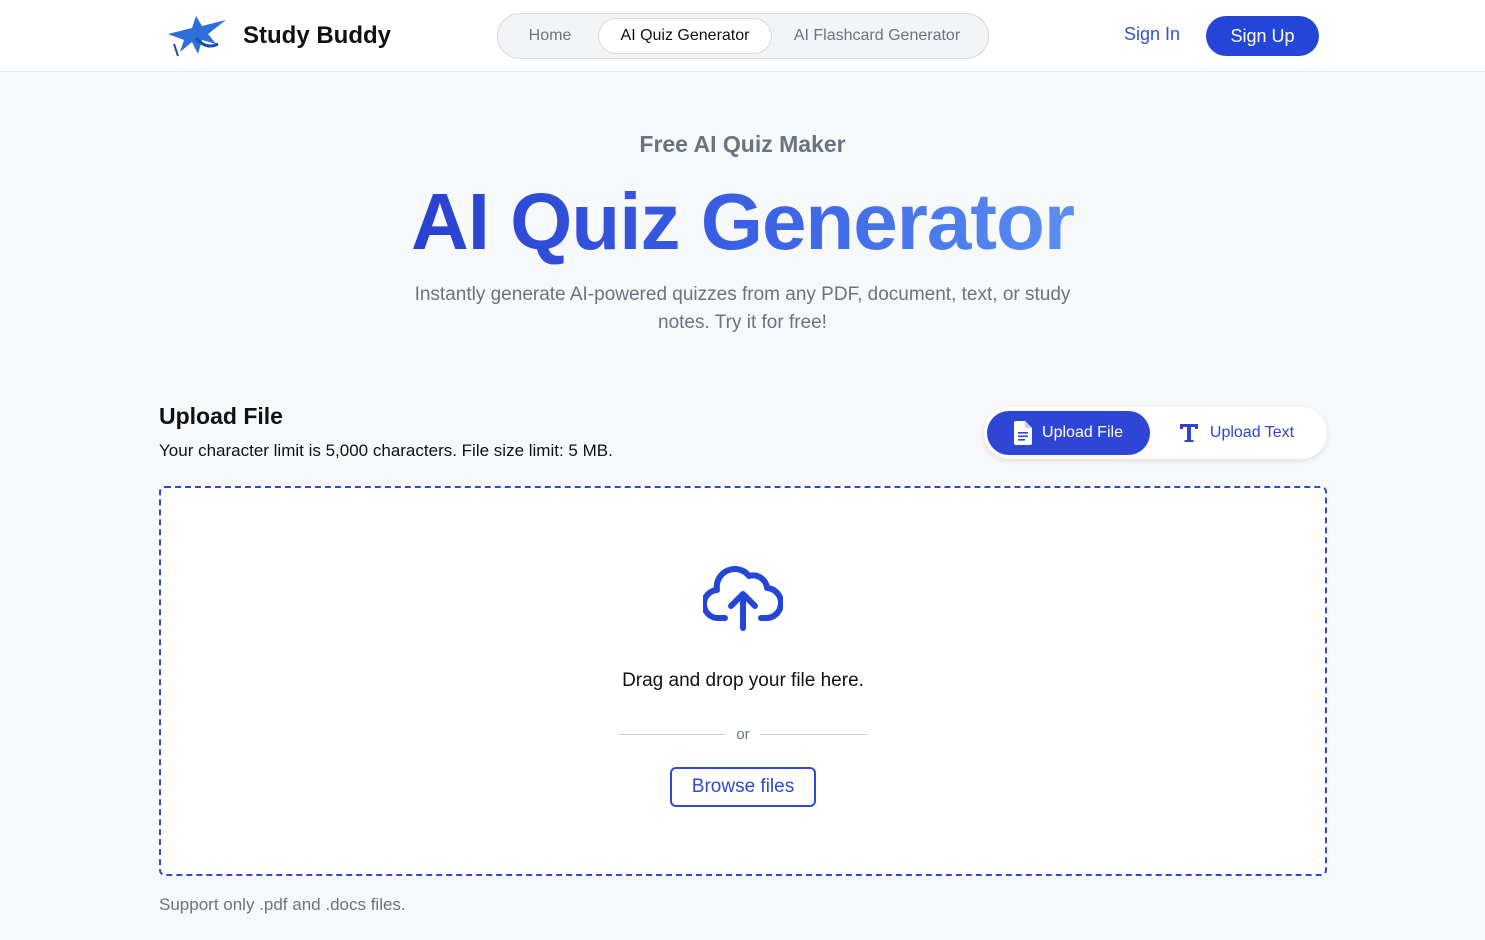 Image resolution: width=1485 pixels, height=940 pixels. I want to click on upload-mode-toggle: Upload File Upload Text, so click(1155, 433).